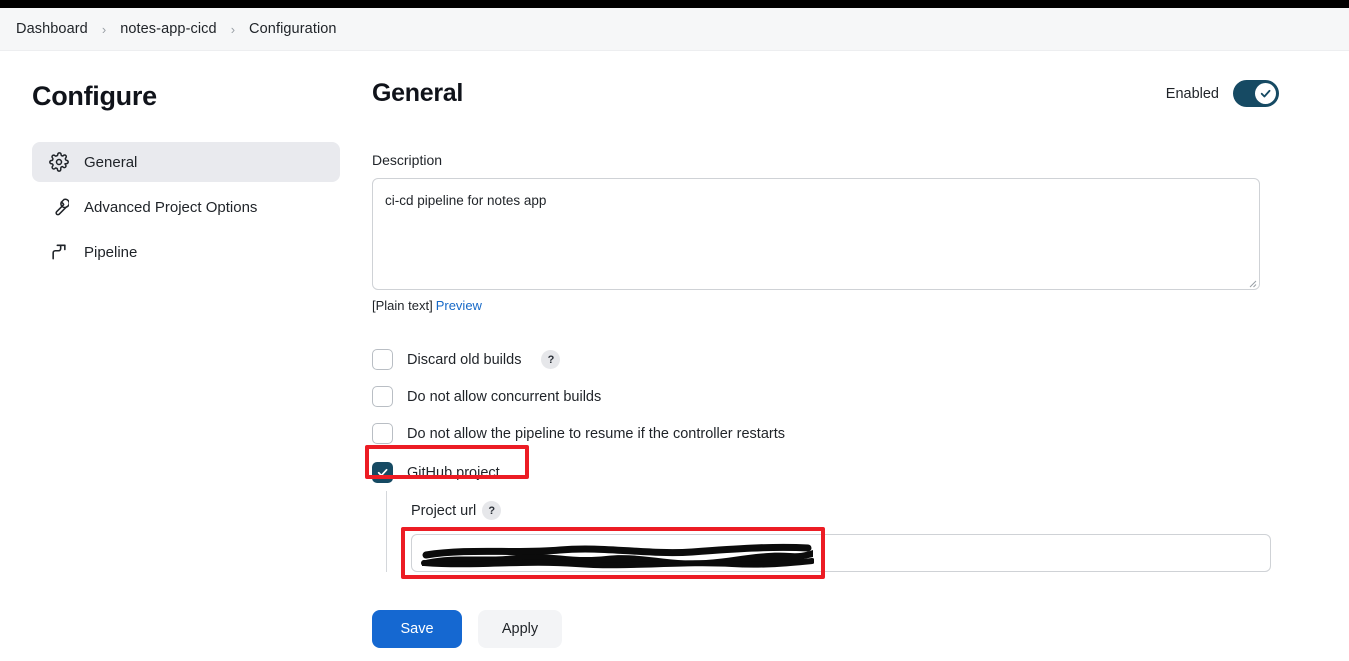  What do you see at coordinates (1265, 93) in the screenshot?
I see `toggle-knob` at bounding box center [1265, 93].